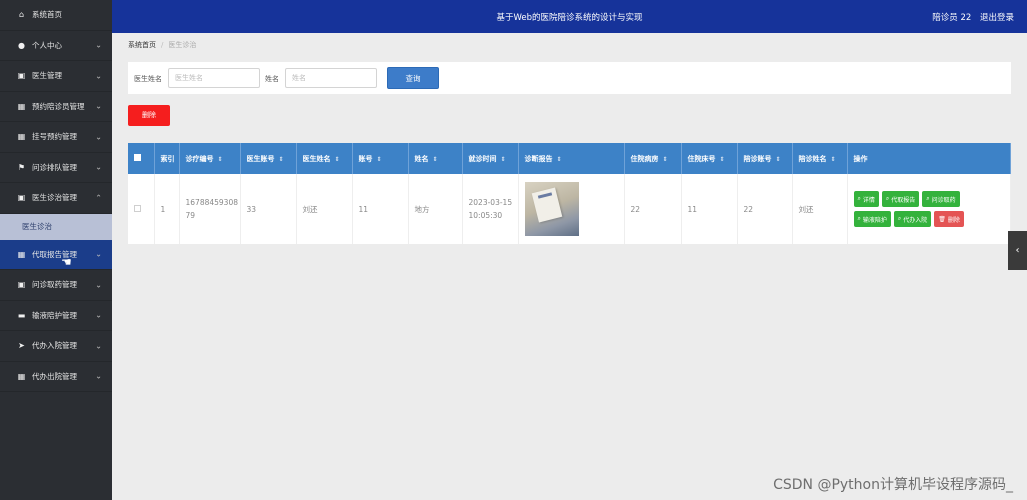 The height and width of the screenshot is (500, 1027). What do you see at coordinates (98, 198) in the screenshot?
I see `chevron-up-icon: ⌃` at bounding box center [98, 198].